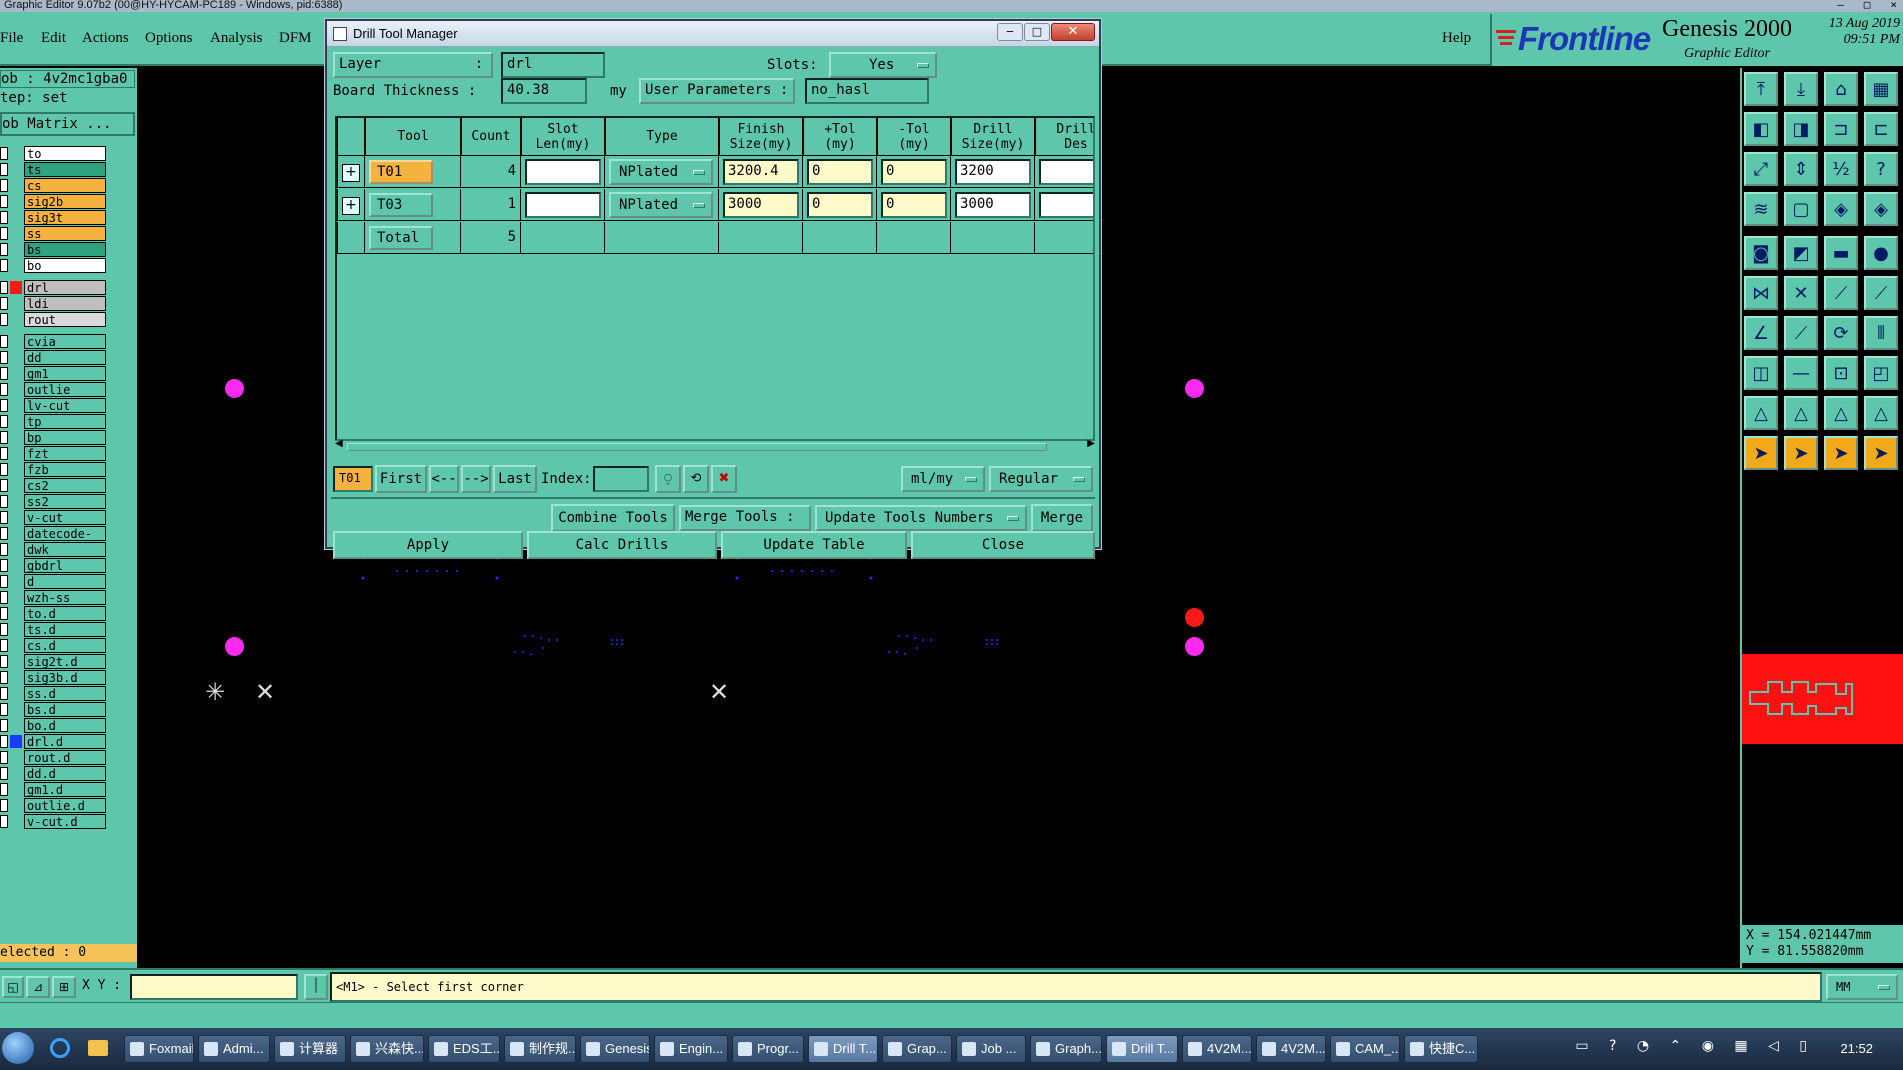 This screenshot has width=1903, height=1070. What do you see at coordinates (914, 205) in the screenshot?
I see `minus-tol-input: 0` at bounding box center [914, 205].